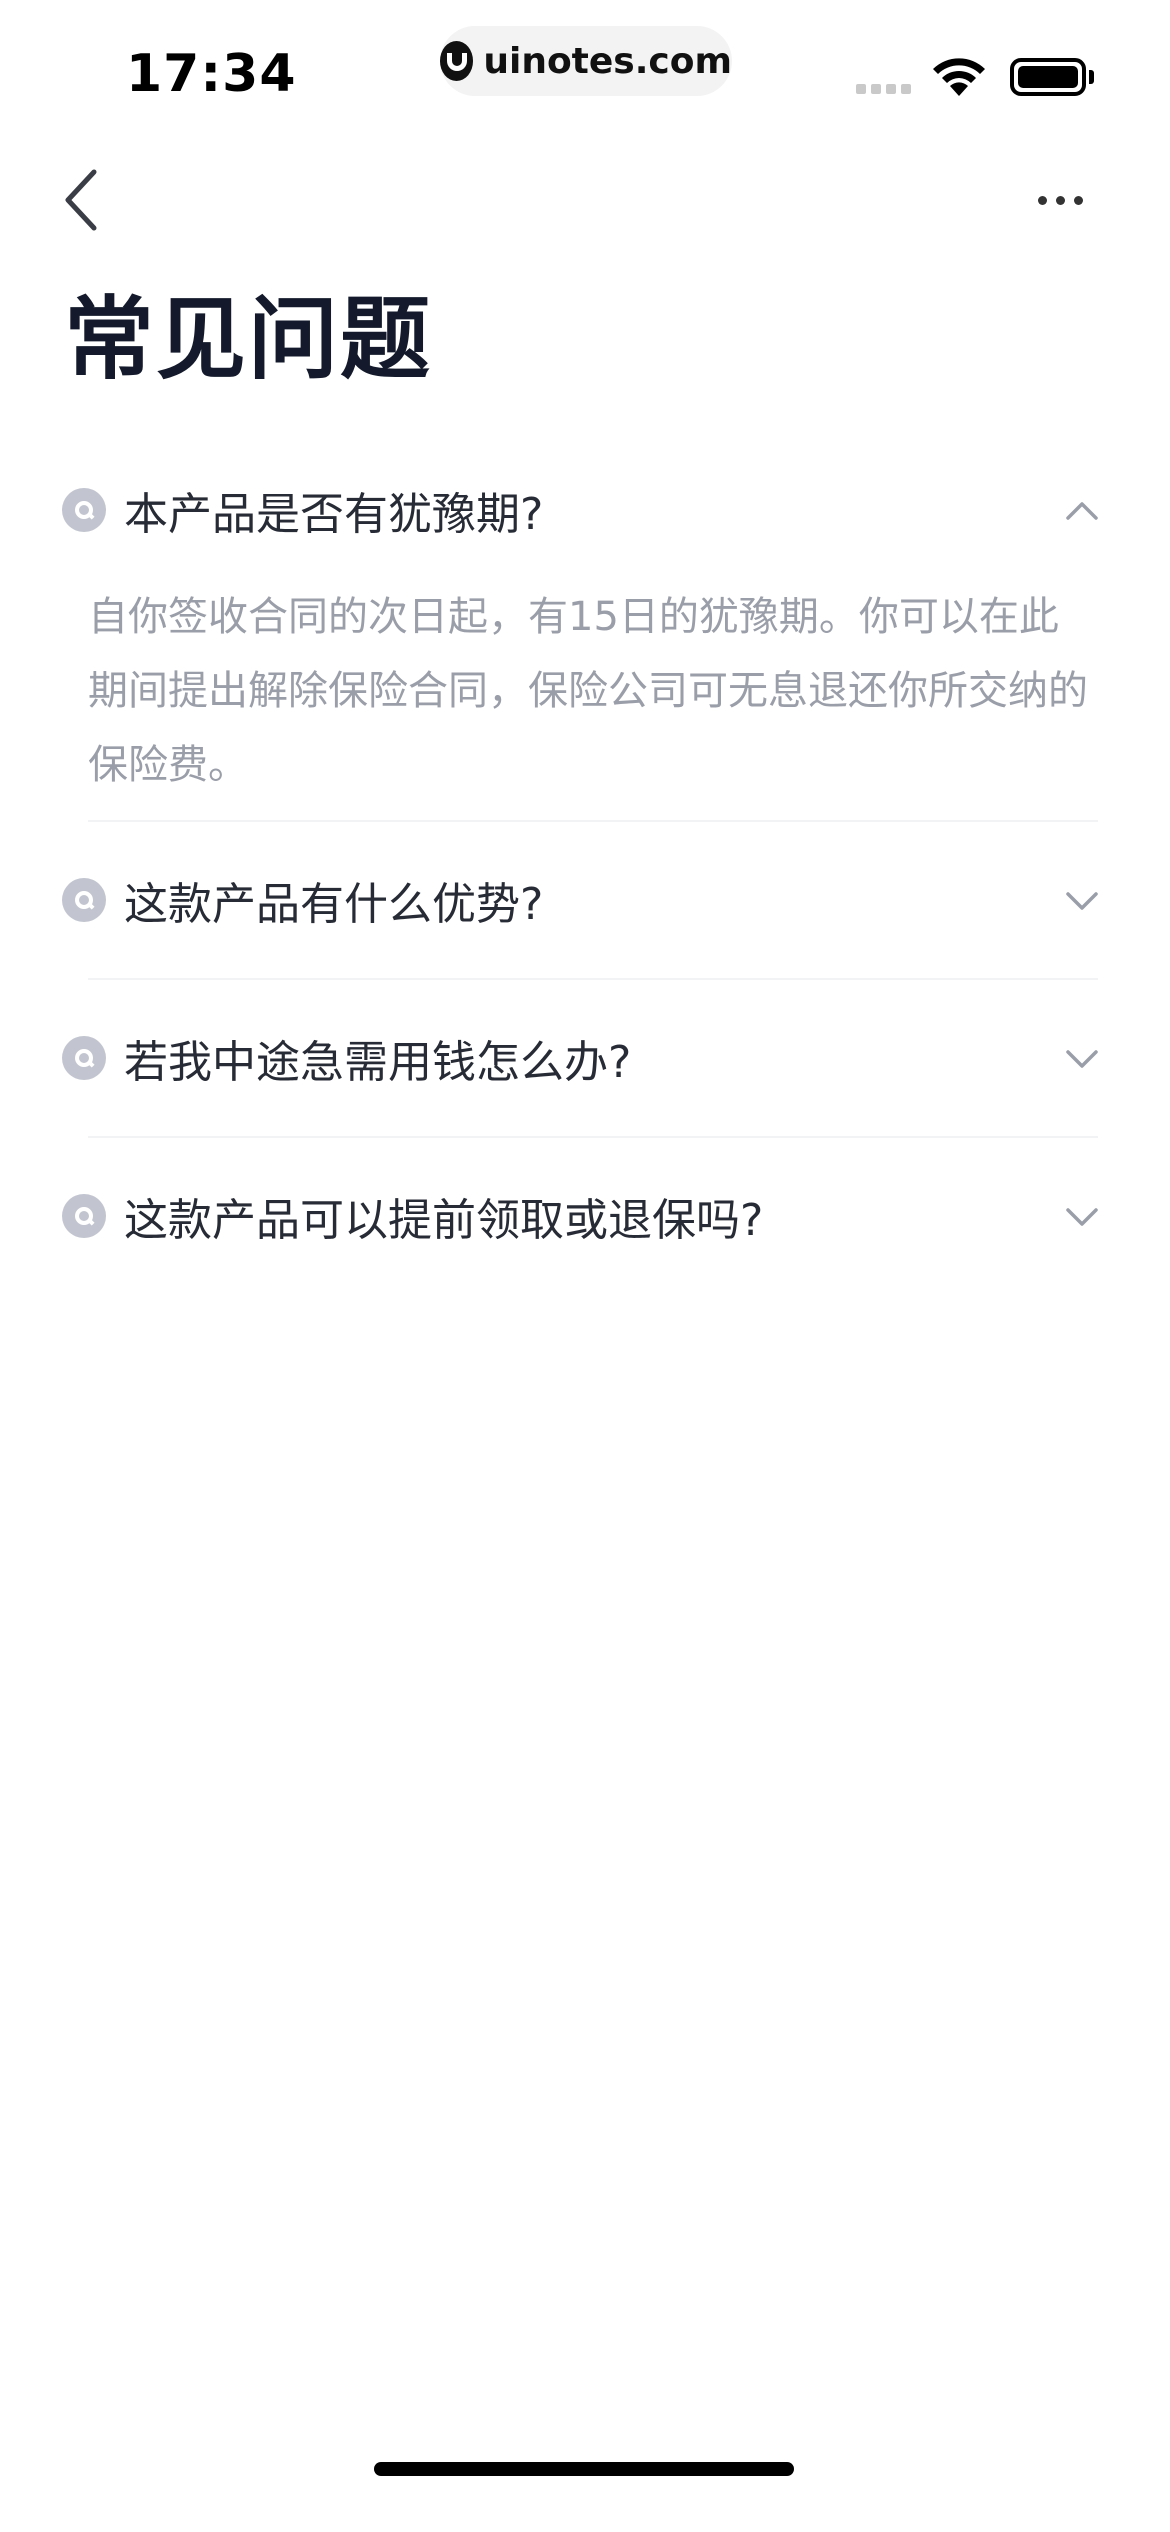 This screenshot has width=1170, height=2532. Describe the element at coordinates (1082, 510) in the screenshot. I see `chevron-up-icon` at that location.